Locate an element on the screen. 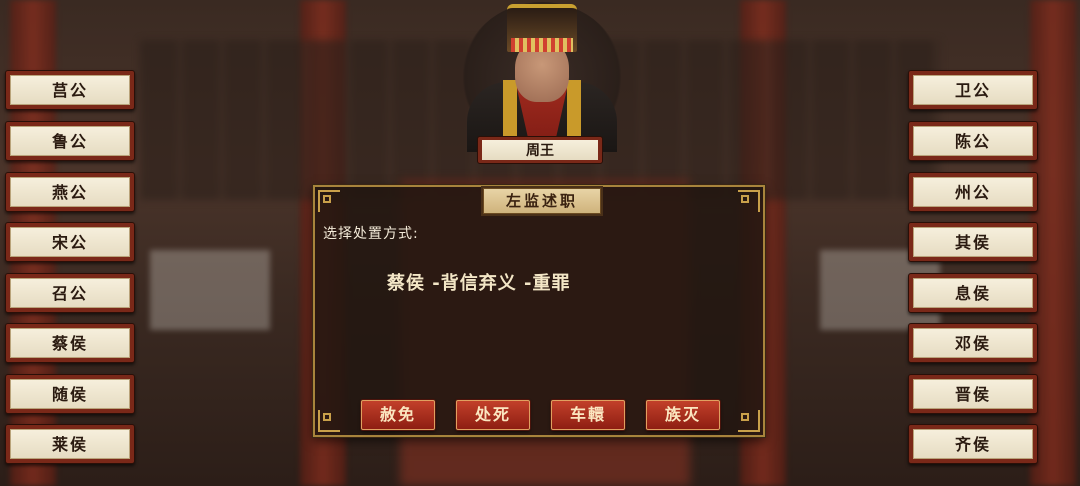 Image resolution: width=1080 pixels, height=486 pixels. noble-name: 卫公 is located at coordinates (972, 90).